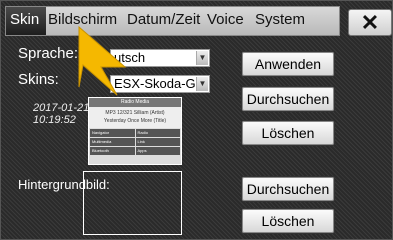 The height and width of the screenshot is (240, 393). I want to click on delete-background-button: Löschen, so click(288, 221).